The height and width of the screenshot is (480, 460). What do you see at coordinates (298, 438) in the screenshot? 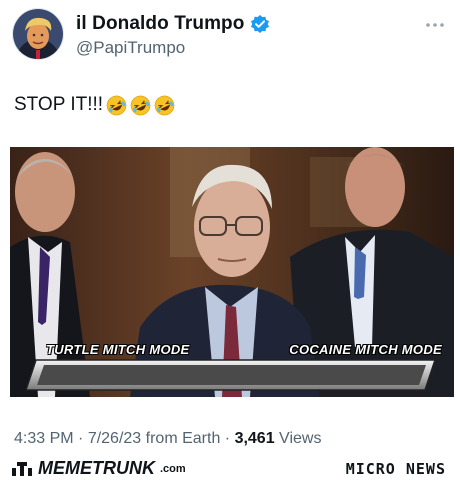
I see `views-label: Views` at bounding box center [298, 438].